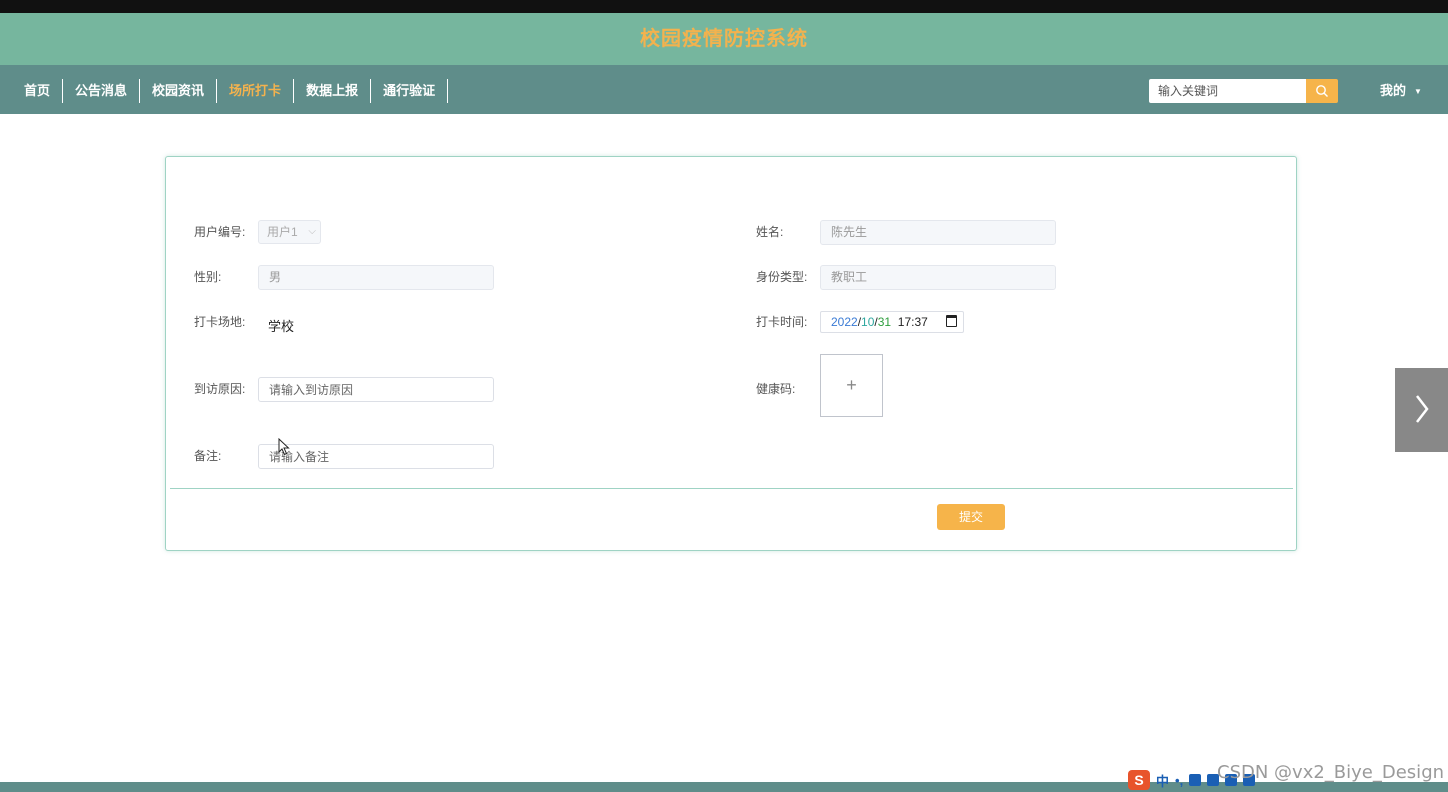 The image size is (1448, 792). Describe the element at coordinates (220, 322) in the screenshot. I see `checkin-place-label: 打卡场地:` at that location.